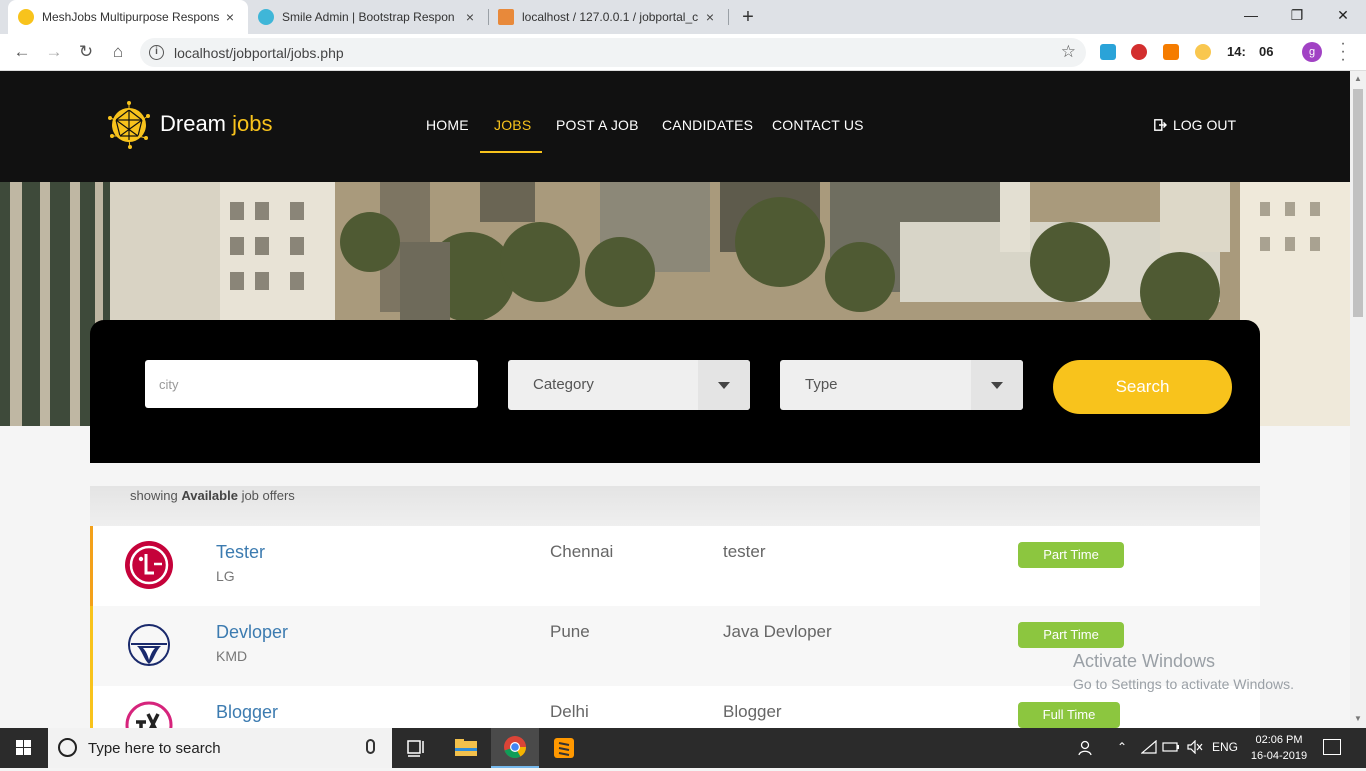 The width and height of the screenshot is (1366, 771). Describe the element at coordinates (1332, 747) in the screenshot. I see `action-center-icon` at that location.